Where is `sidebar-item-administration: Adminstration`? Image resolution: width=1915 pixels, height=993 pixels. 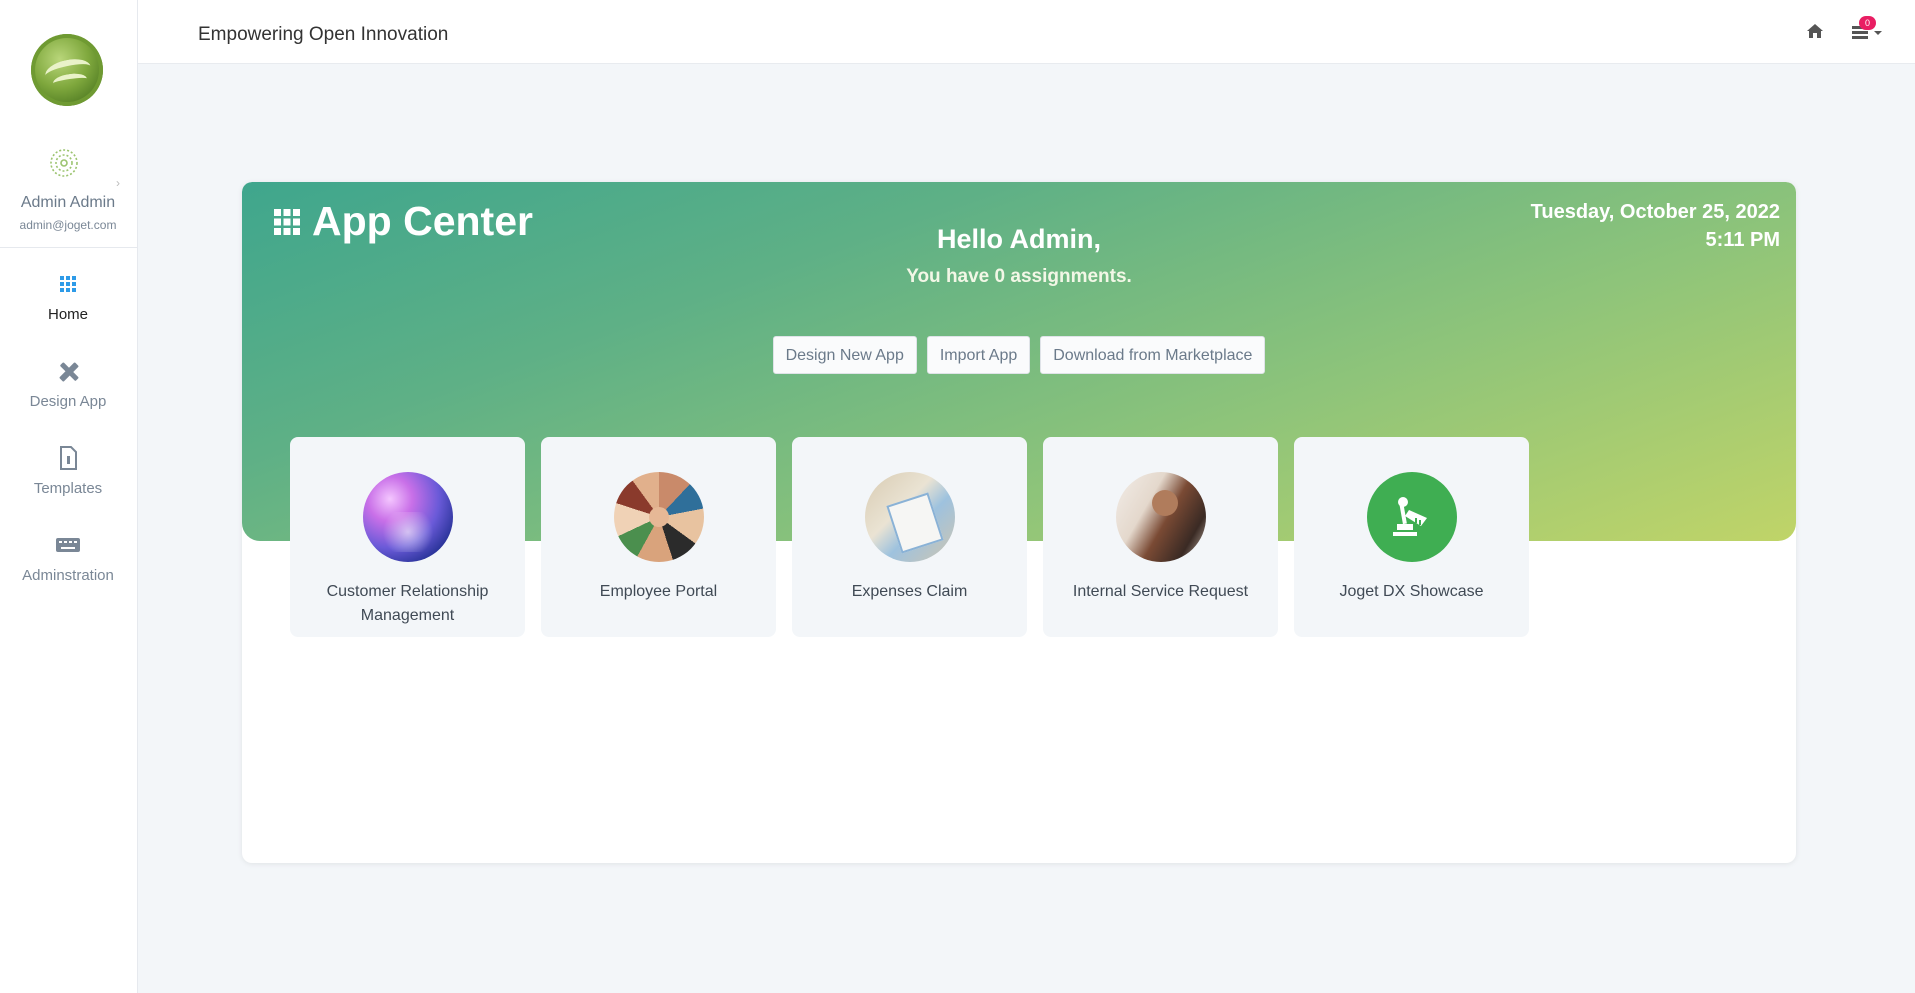 sidebar-item-administration: Adminstration is located at coordinates (68, 557).